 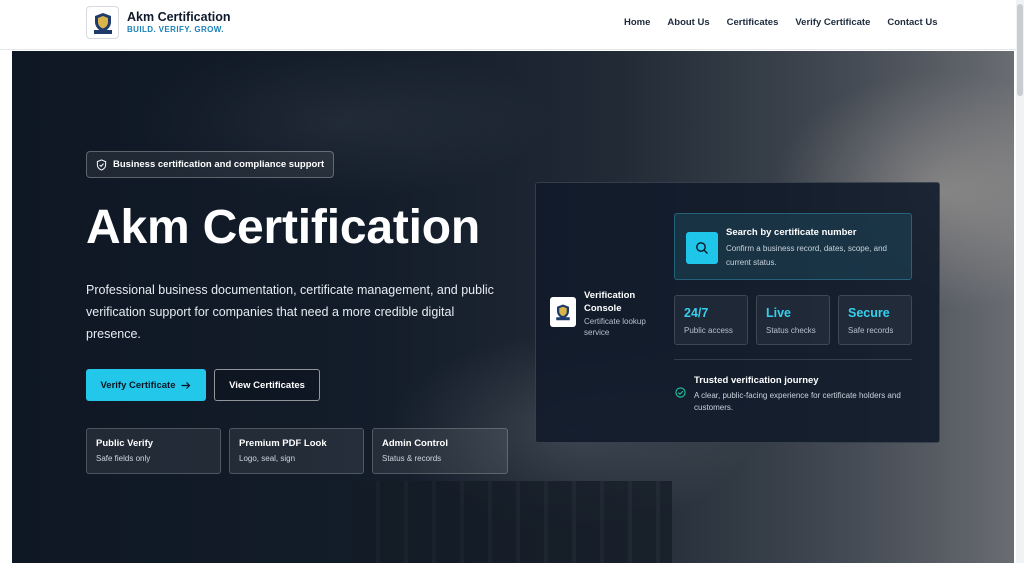 I want to click on view-certificates-button: View Certificates, so click(x=267, y=385).